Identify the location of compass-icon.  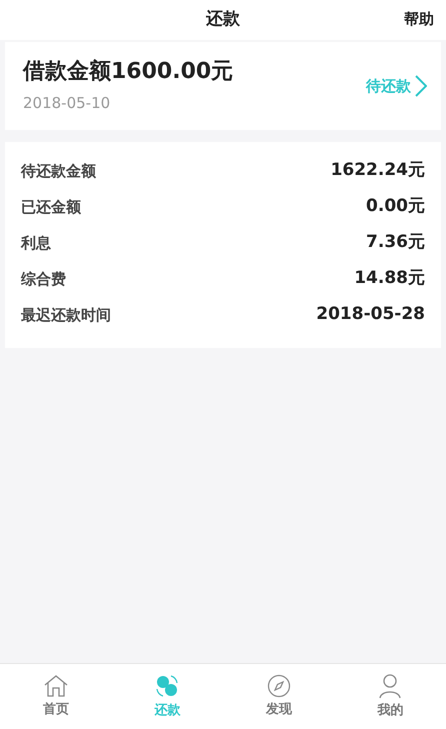
(278, 686).